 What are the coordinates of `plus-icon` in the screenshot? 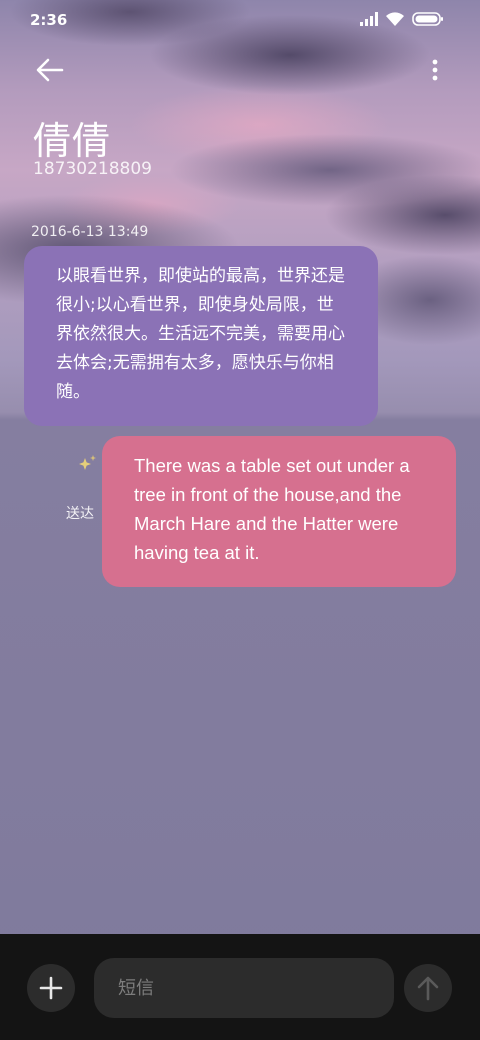 It's located at (51, 988).